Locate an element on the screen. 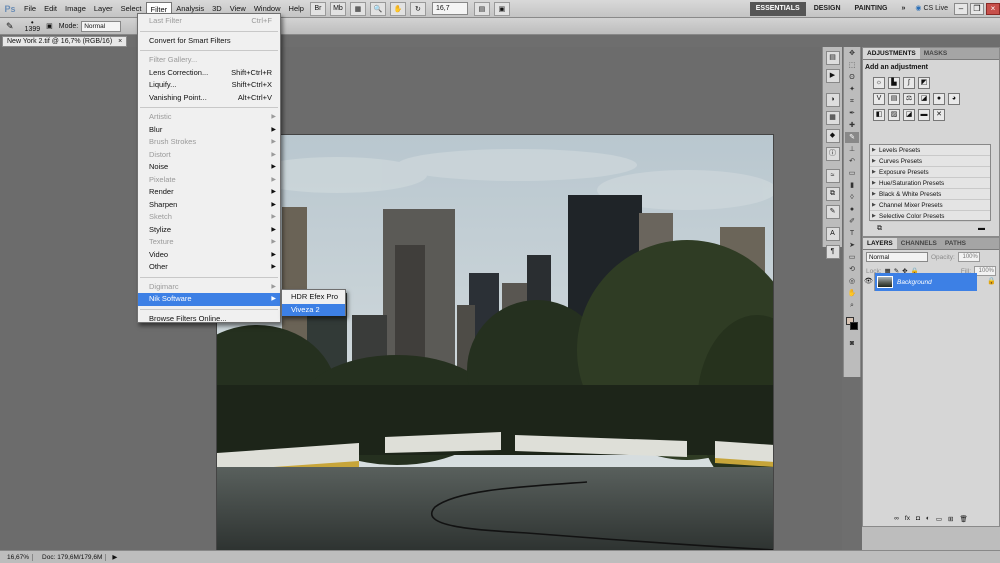 The height and width of the screenshot is (563, 1000). brush-preset-picker: • 1399 is located at coordinates (33, 26).